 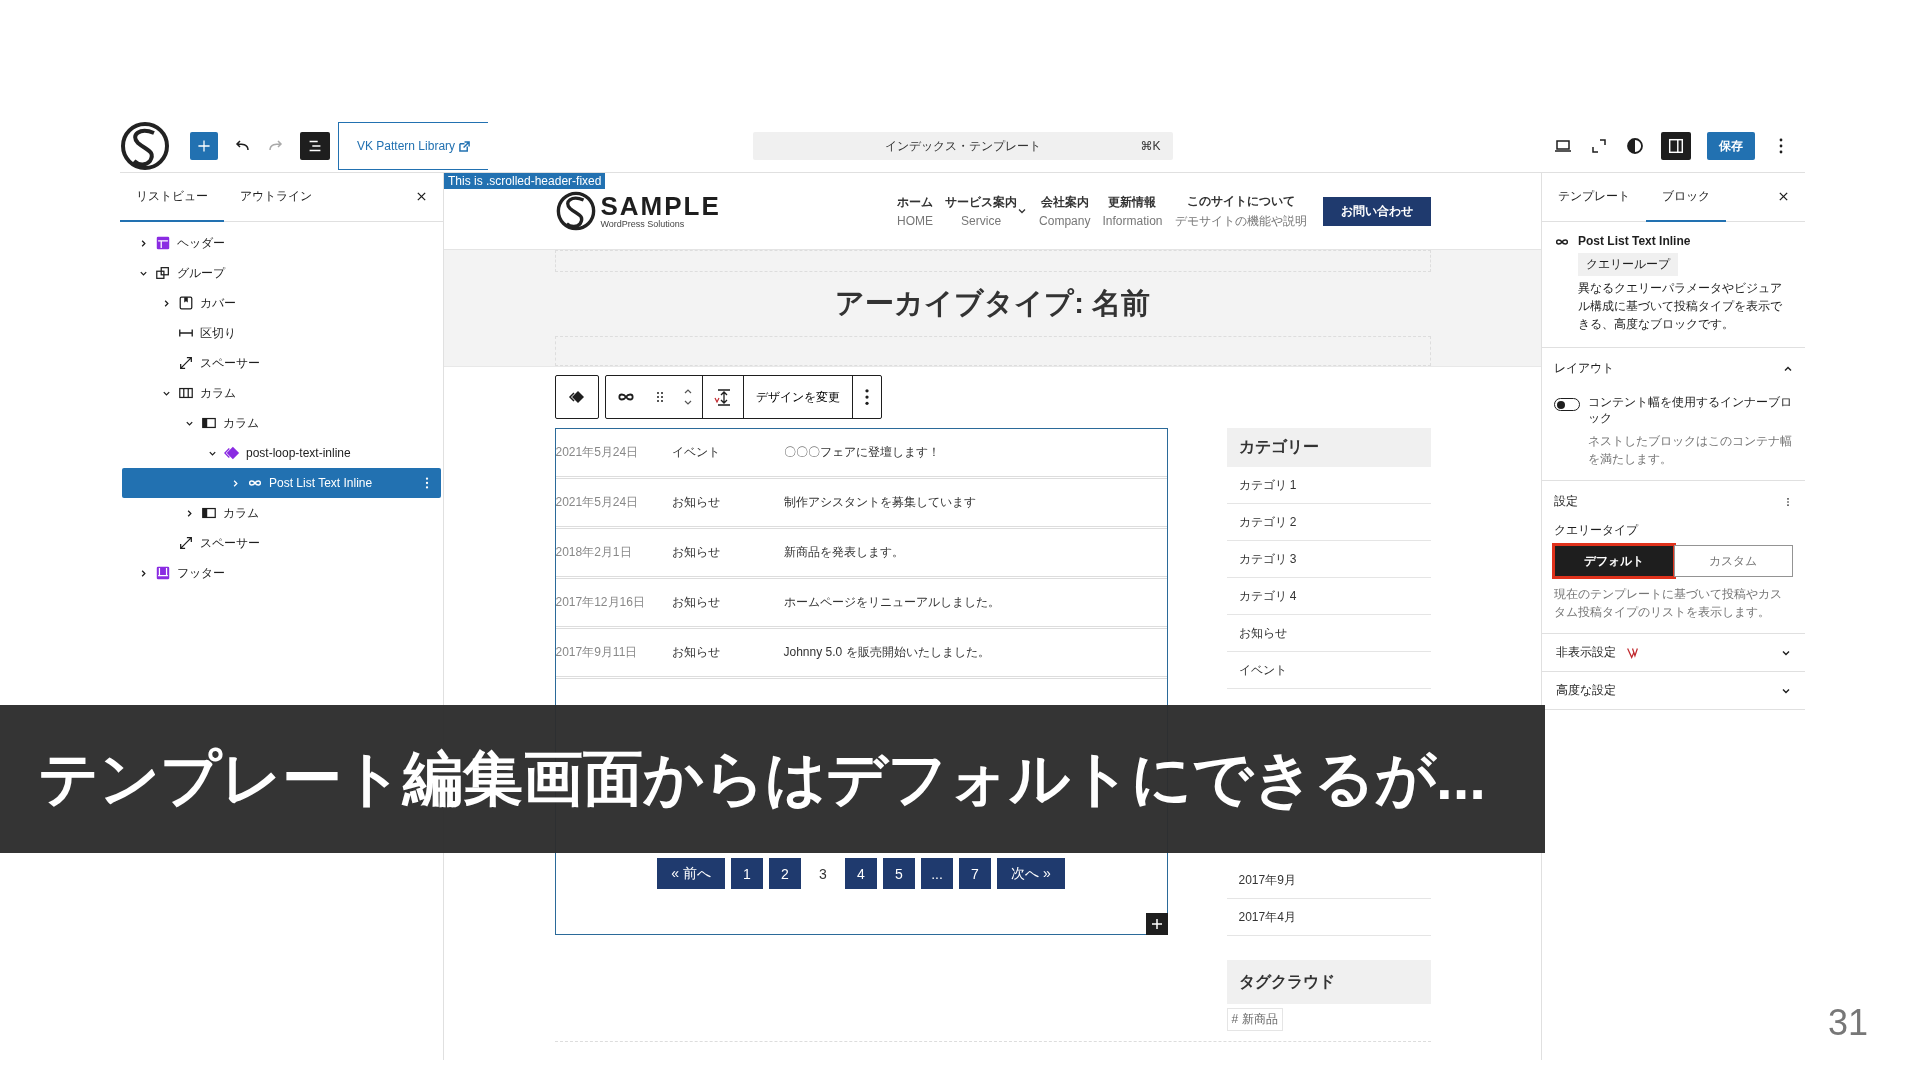 I want to click on category-link: カテゴリ 3, so click(x=1328, y=559).